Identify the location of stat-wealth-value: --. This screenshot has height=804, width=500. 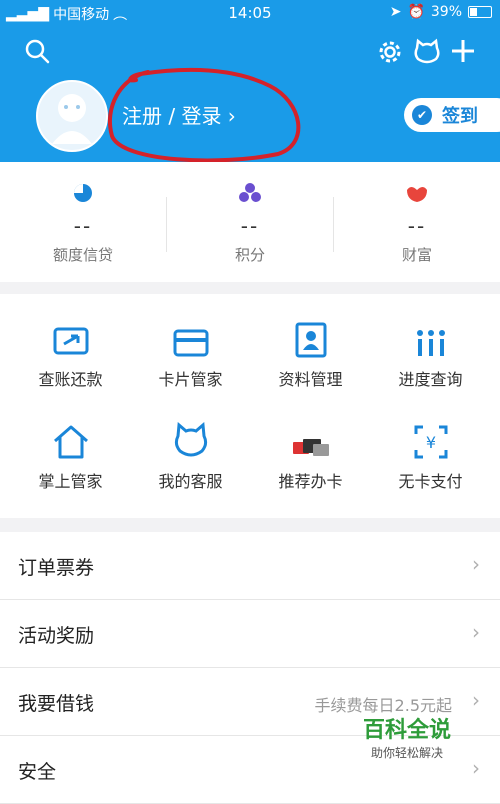
(417, 226).